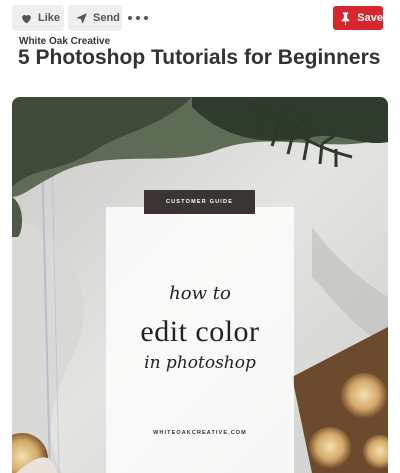 Image resolution: width=400 pixels, height=473 pixels. Describe the element at coordinates (138, 18) in the screenshot. I see `more-options-icon` at that location.